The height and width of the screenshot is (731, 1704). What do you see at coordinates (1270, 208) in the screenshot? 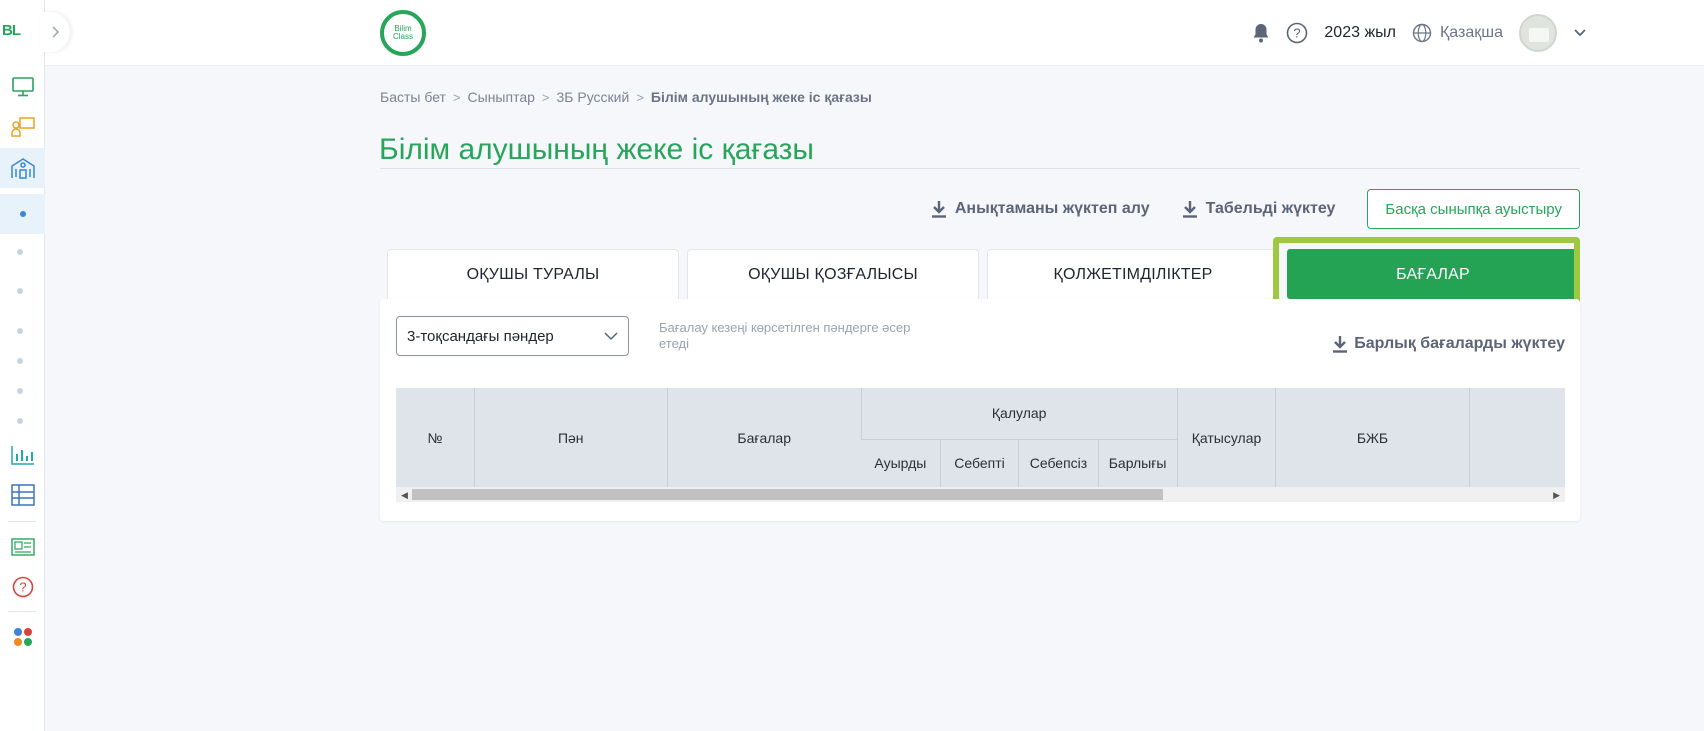
I see `download-tabel-label: Табельді жүктеу` at bounding box center [1270, 208].